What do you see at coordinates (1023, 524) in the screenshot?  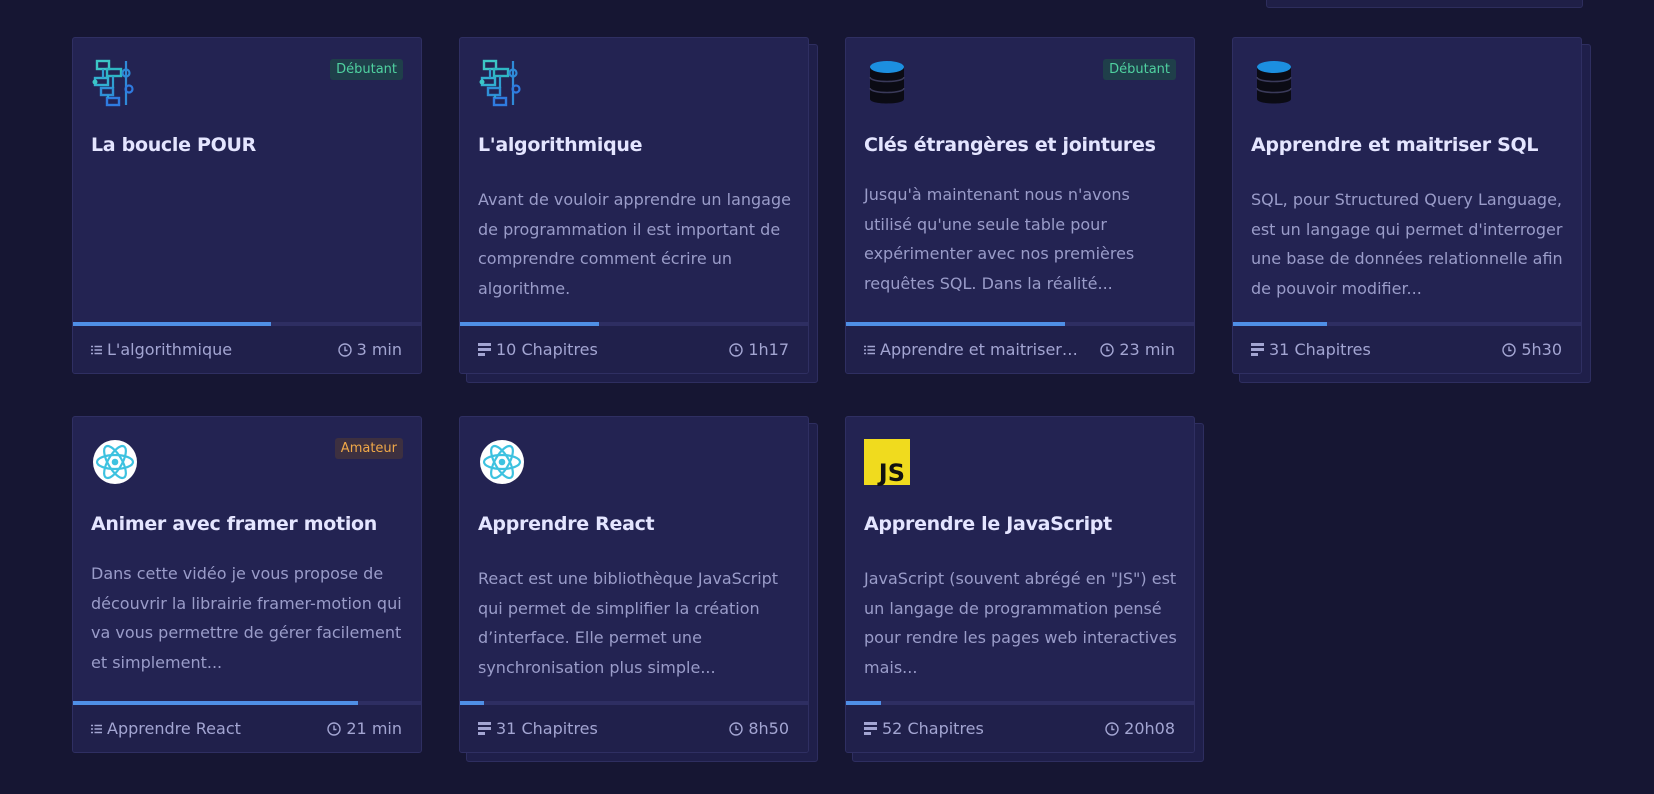 I see `card-title: Apprendre le JavaScript` at bounding box center [1023, 524].